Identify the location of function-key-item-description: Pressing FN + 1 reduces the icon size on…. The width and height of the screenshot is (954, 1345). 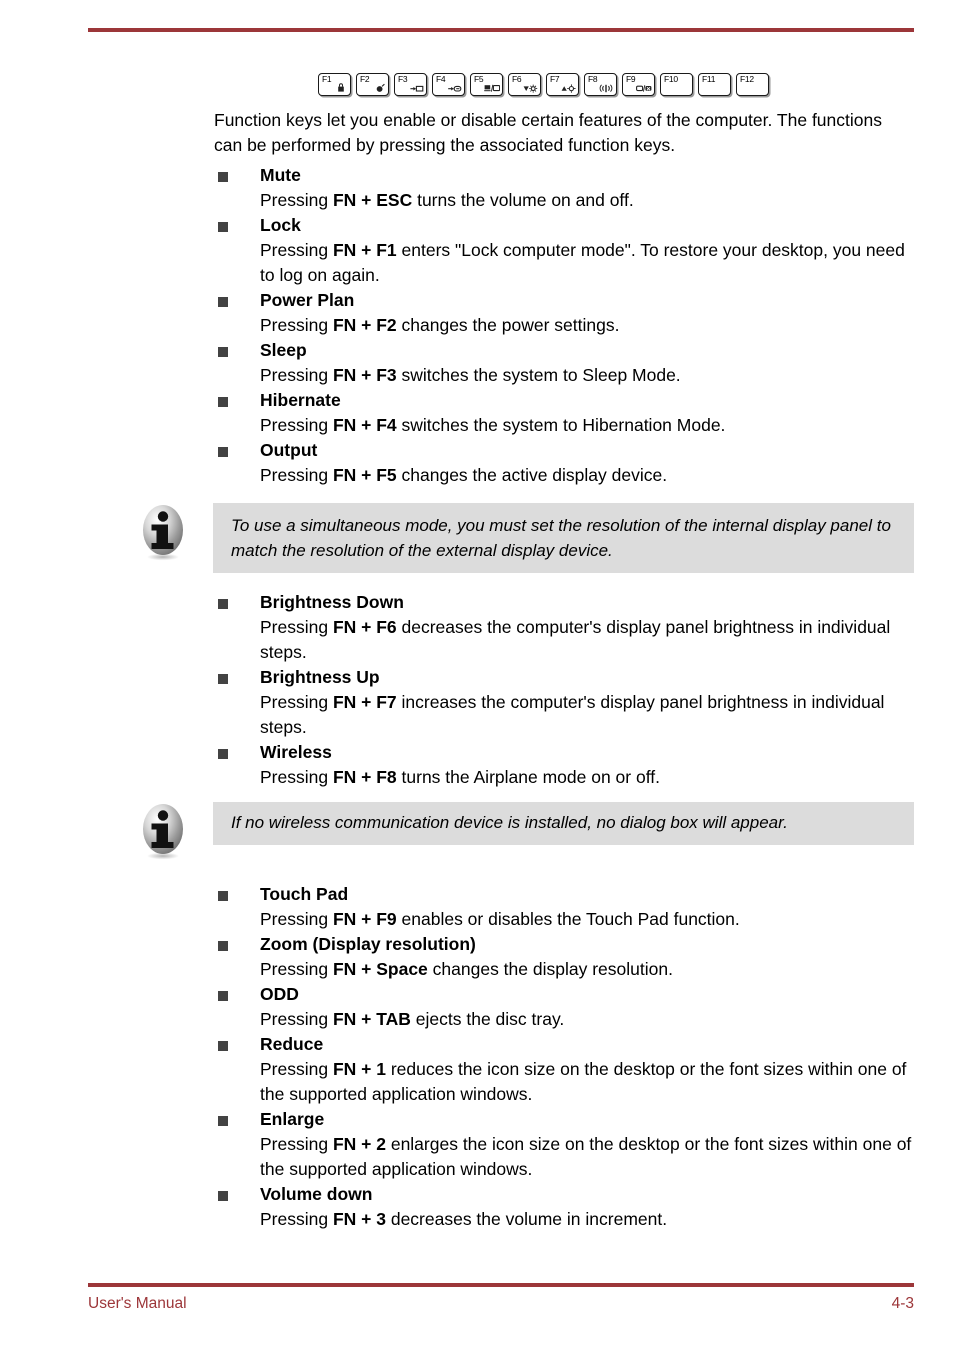
(587, 1082).